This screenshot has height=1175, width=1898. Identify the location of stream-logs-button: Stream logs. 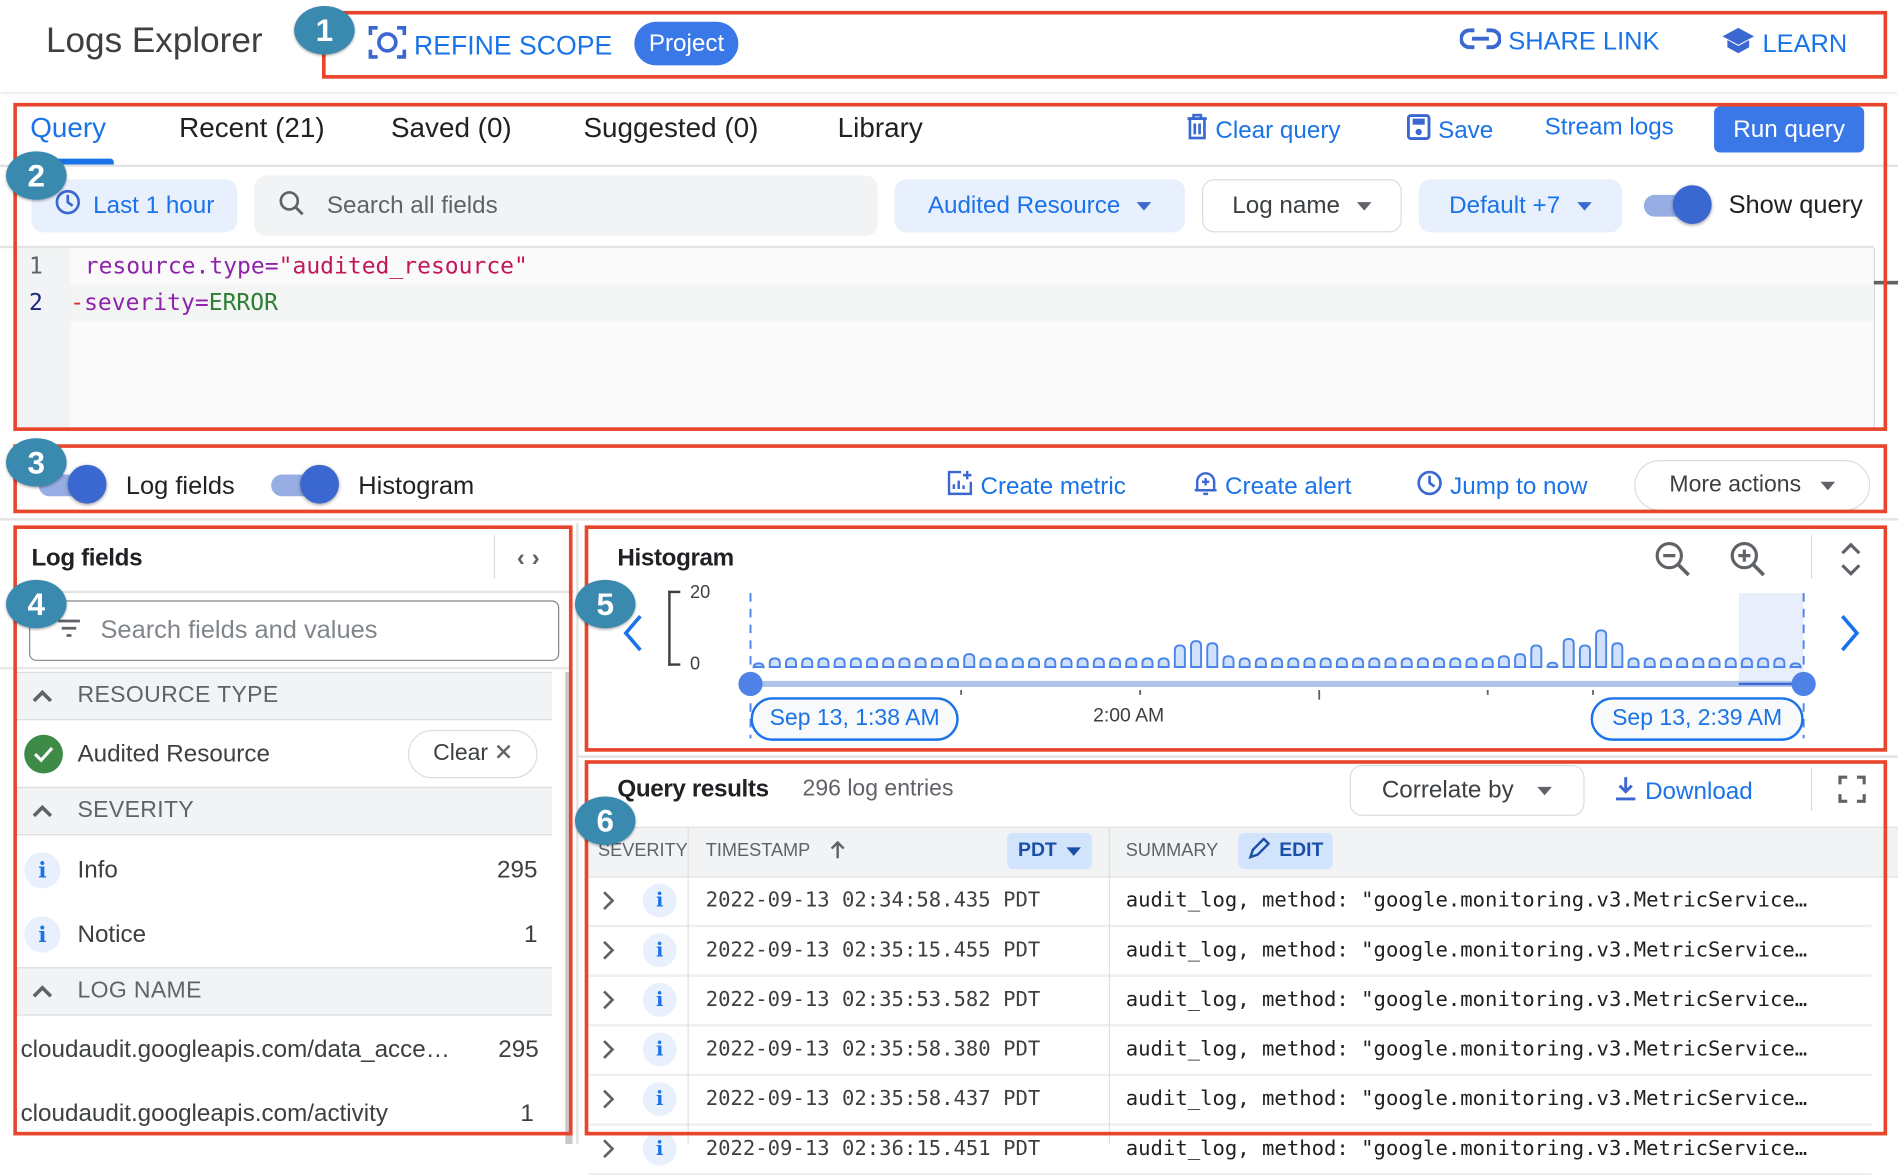
(1609, 128).